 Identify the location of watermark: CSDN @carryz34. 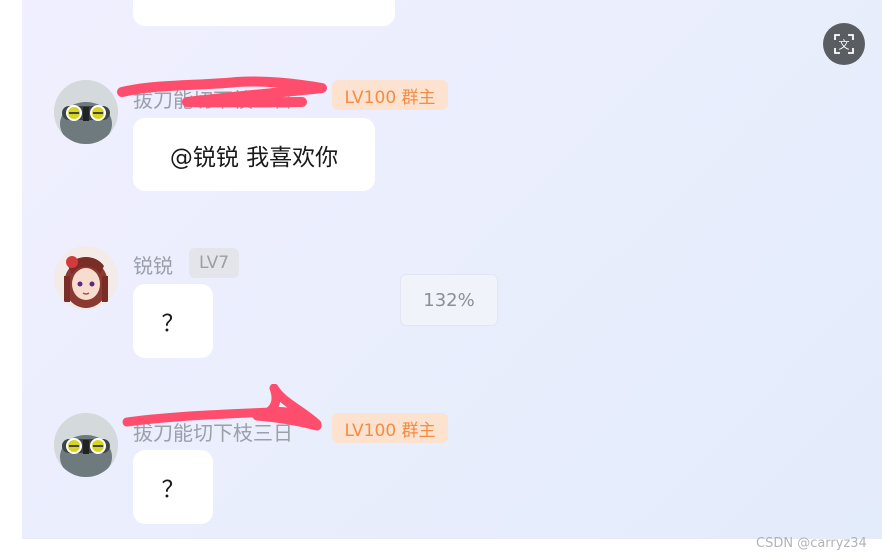
(811, 543).